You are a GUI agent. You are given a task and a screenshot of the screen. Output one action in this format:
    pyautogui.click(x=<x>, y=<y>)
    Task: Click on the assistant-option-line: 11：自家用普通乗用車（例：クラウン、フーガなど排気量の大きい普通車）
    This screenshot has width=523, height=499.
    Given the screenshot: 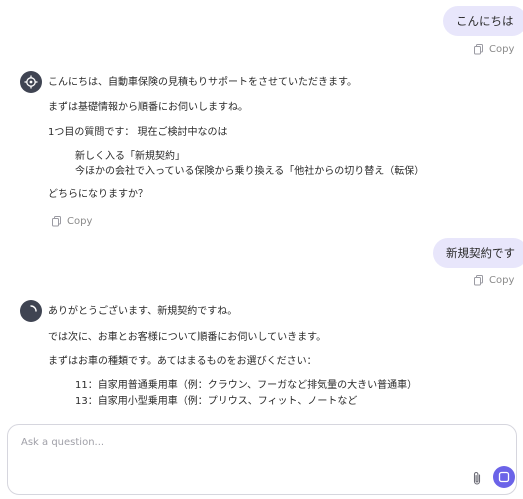 What is the action you would take?
    pyautogui.click(x=246, y=385)
    